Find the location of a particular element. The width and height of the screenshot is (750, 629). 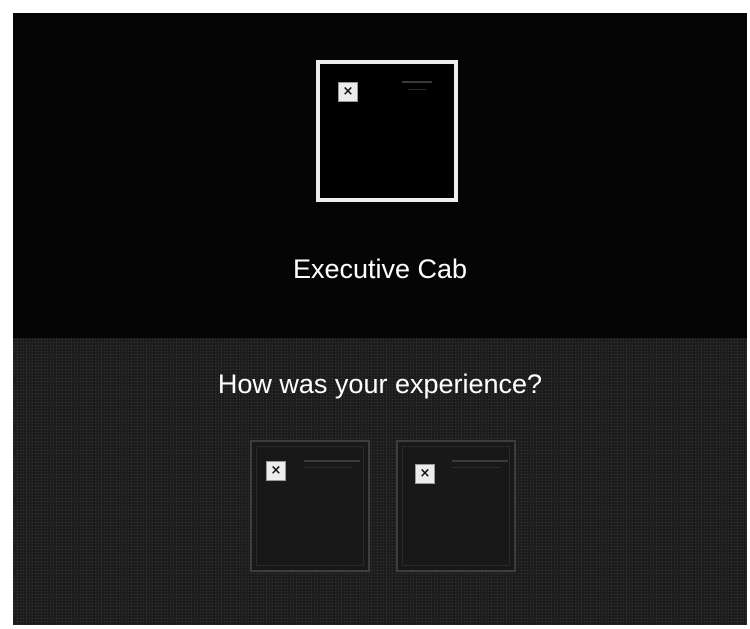

rating-option-2-button: × is located at coordinates (456, 506).